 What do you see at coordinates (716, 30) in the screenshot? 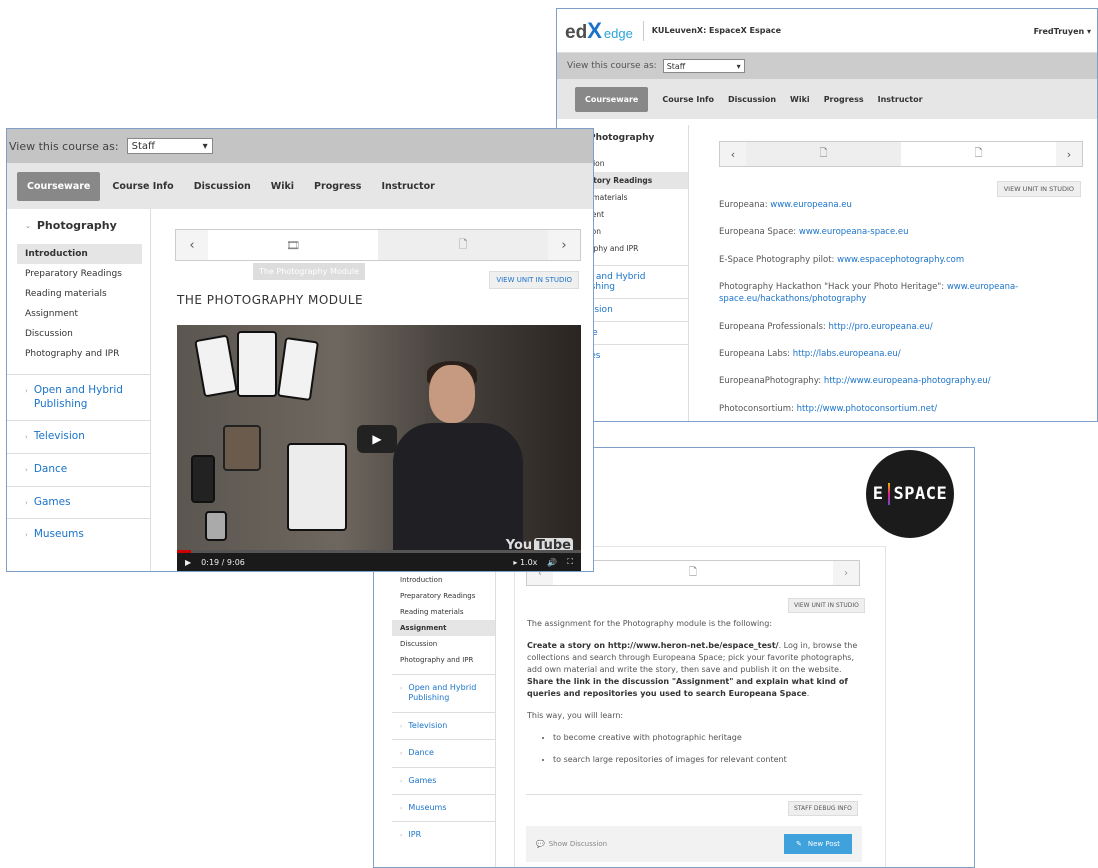
I see `course-name: KULeuvenX: EspaceX Espace` at bounding box center [716, 30].